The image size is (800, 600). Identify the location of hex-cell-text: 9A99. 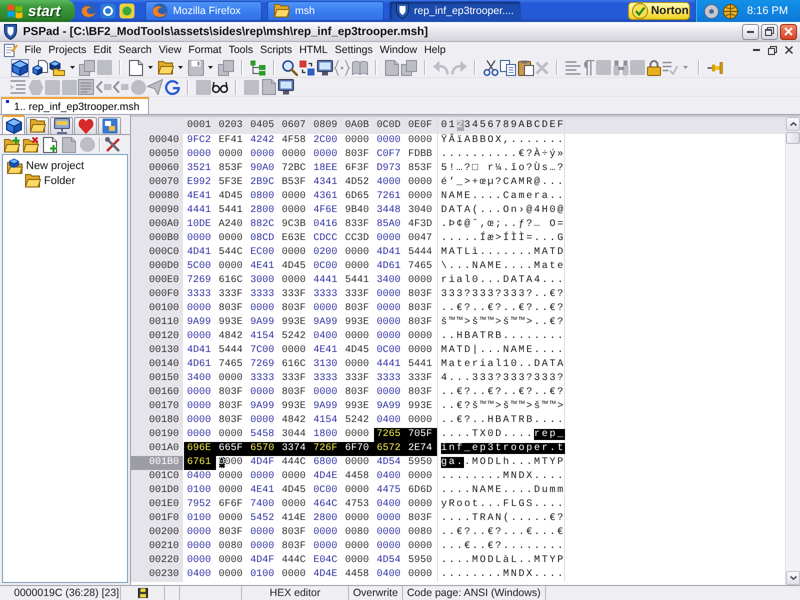
(325, 407).